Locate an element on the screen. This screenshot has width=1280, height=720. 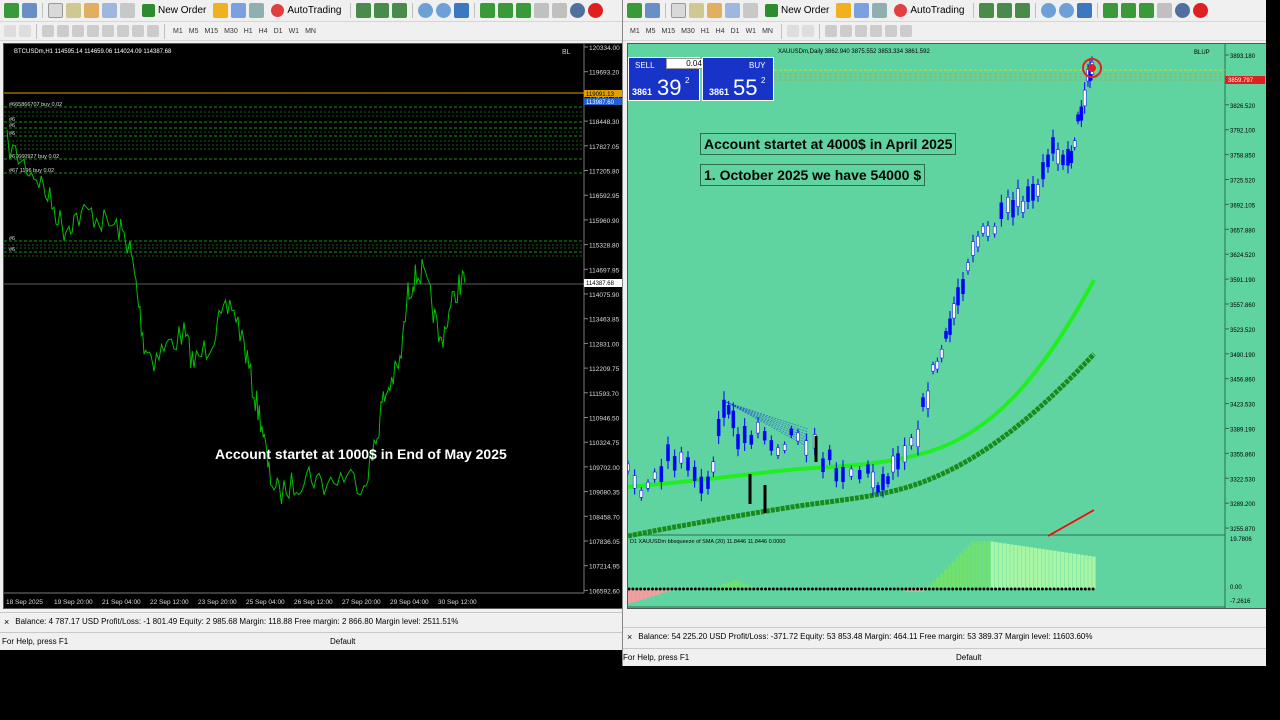
profile-label: Default is located at coordinates (343, 641).